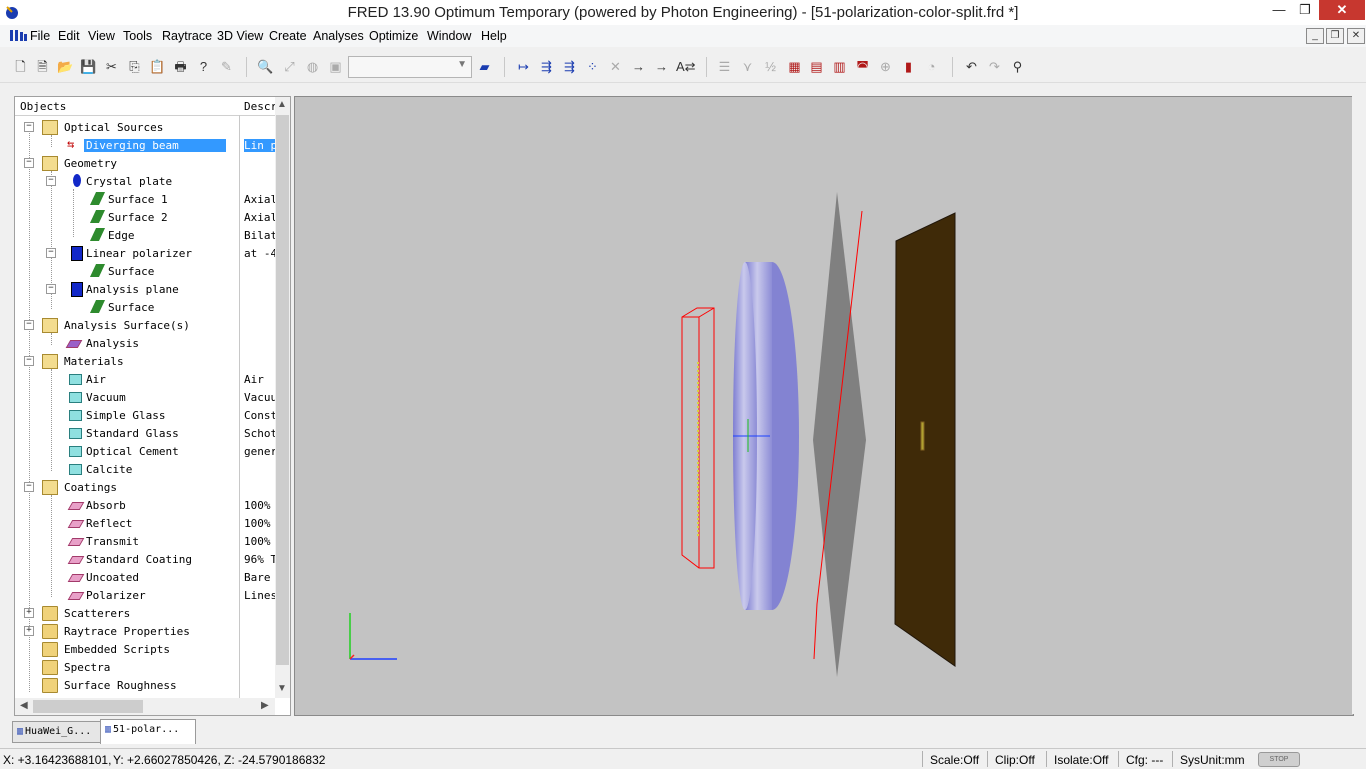 The width and height of the screenshot is (1366, 769). Describe the element at coordinates (145, 415) in the screenshot. I see `tree-node-simple-glass: Simple Glass Const` at that location.